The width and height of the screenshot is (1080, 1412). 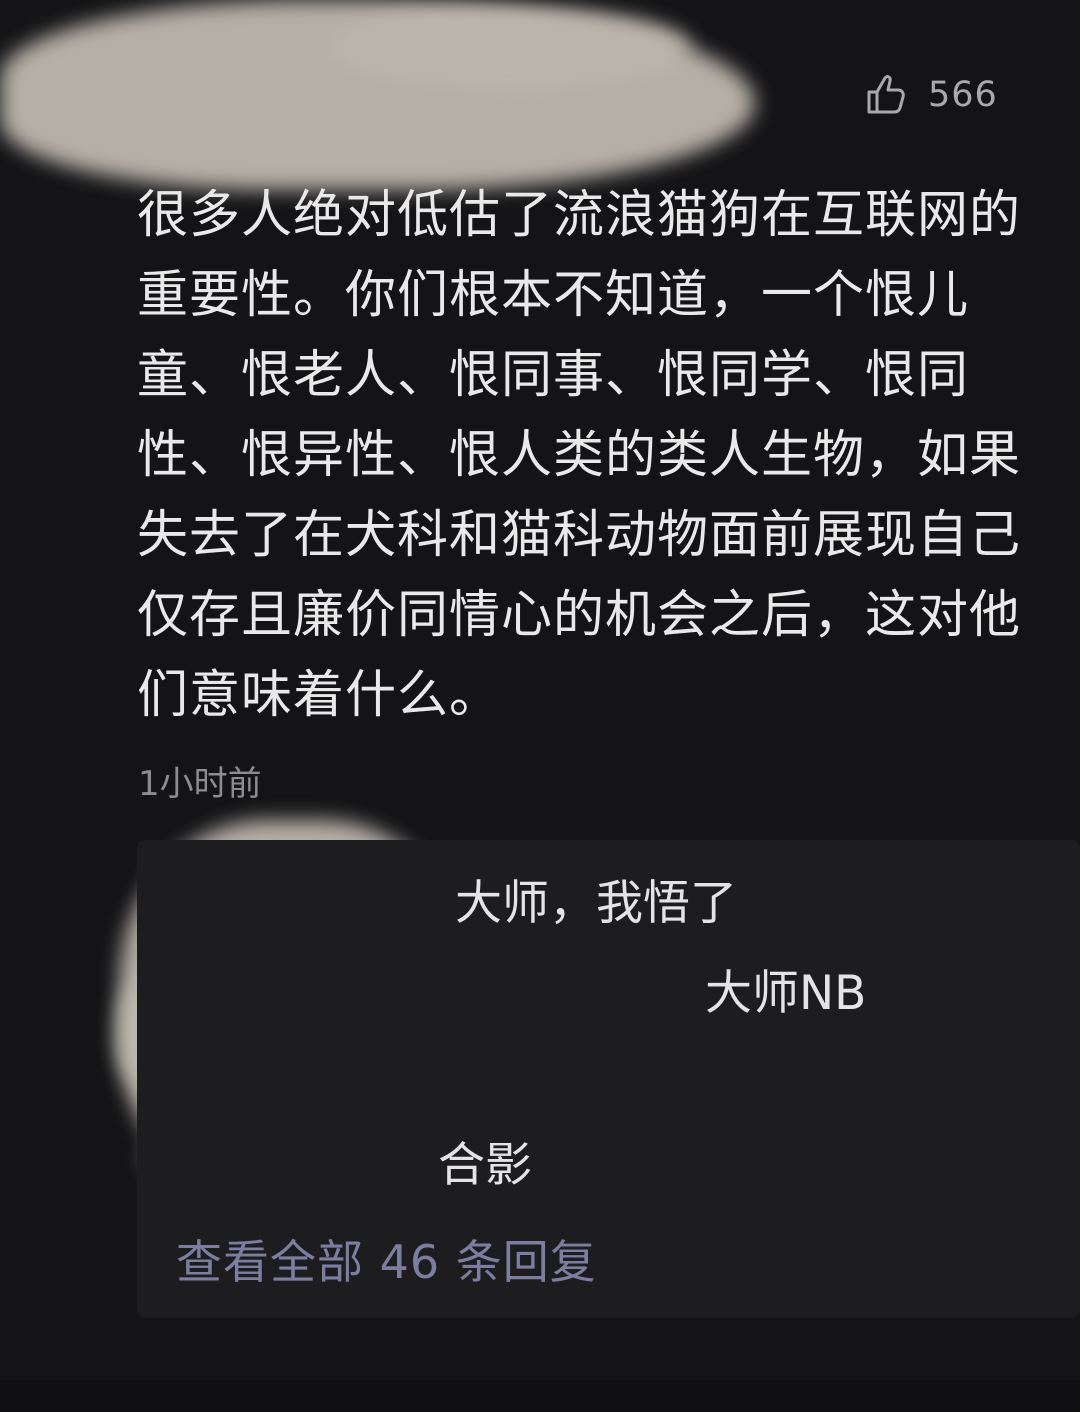 What do you see at coordinates (540, 1396) in the screenshot?
I see `bottom-divider` at bounding box center [540, 1396].